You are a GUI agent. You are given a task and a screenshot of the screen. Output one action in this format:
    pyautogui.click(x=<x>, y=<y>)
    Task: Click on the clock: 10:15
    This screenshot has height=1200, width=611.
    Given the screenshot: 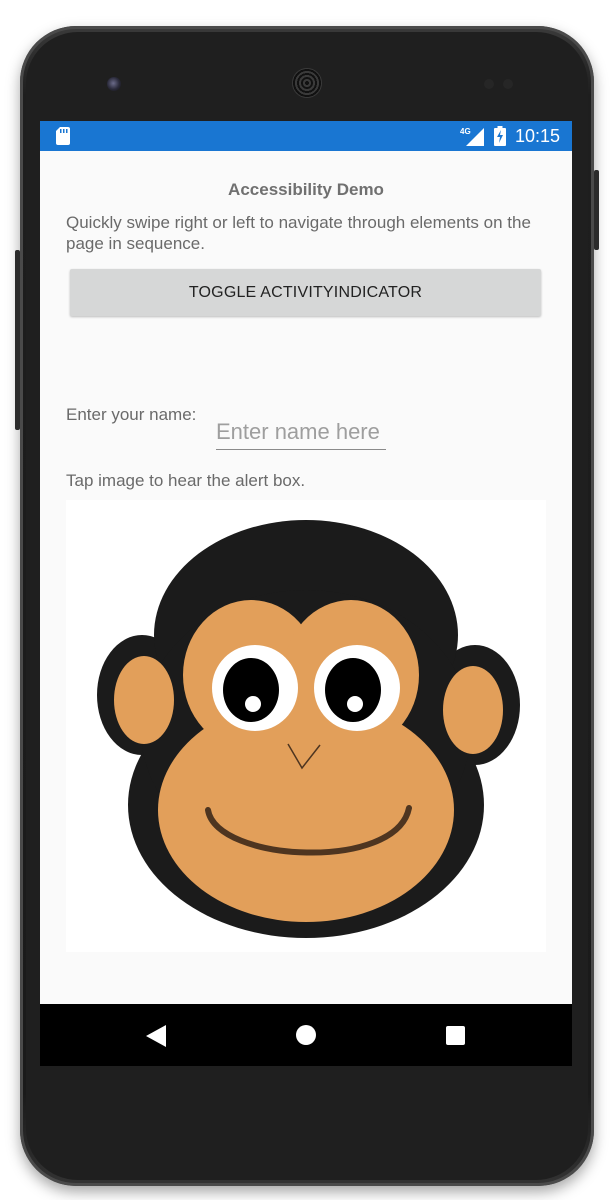 What is the action you would take?
    pyautogui.click(x=538, y=136)
    